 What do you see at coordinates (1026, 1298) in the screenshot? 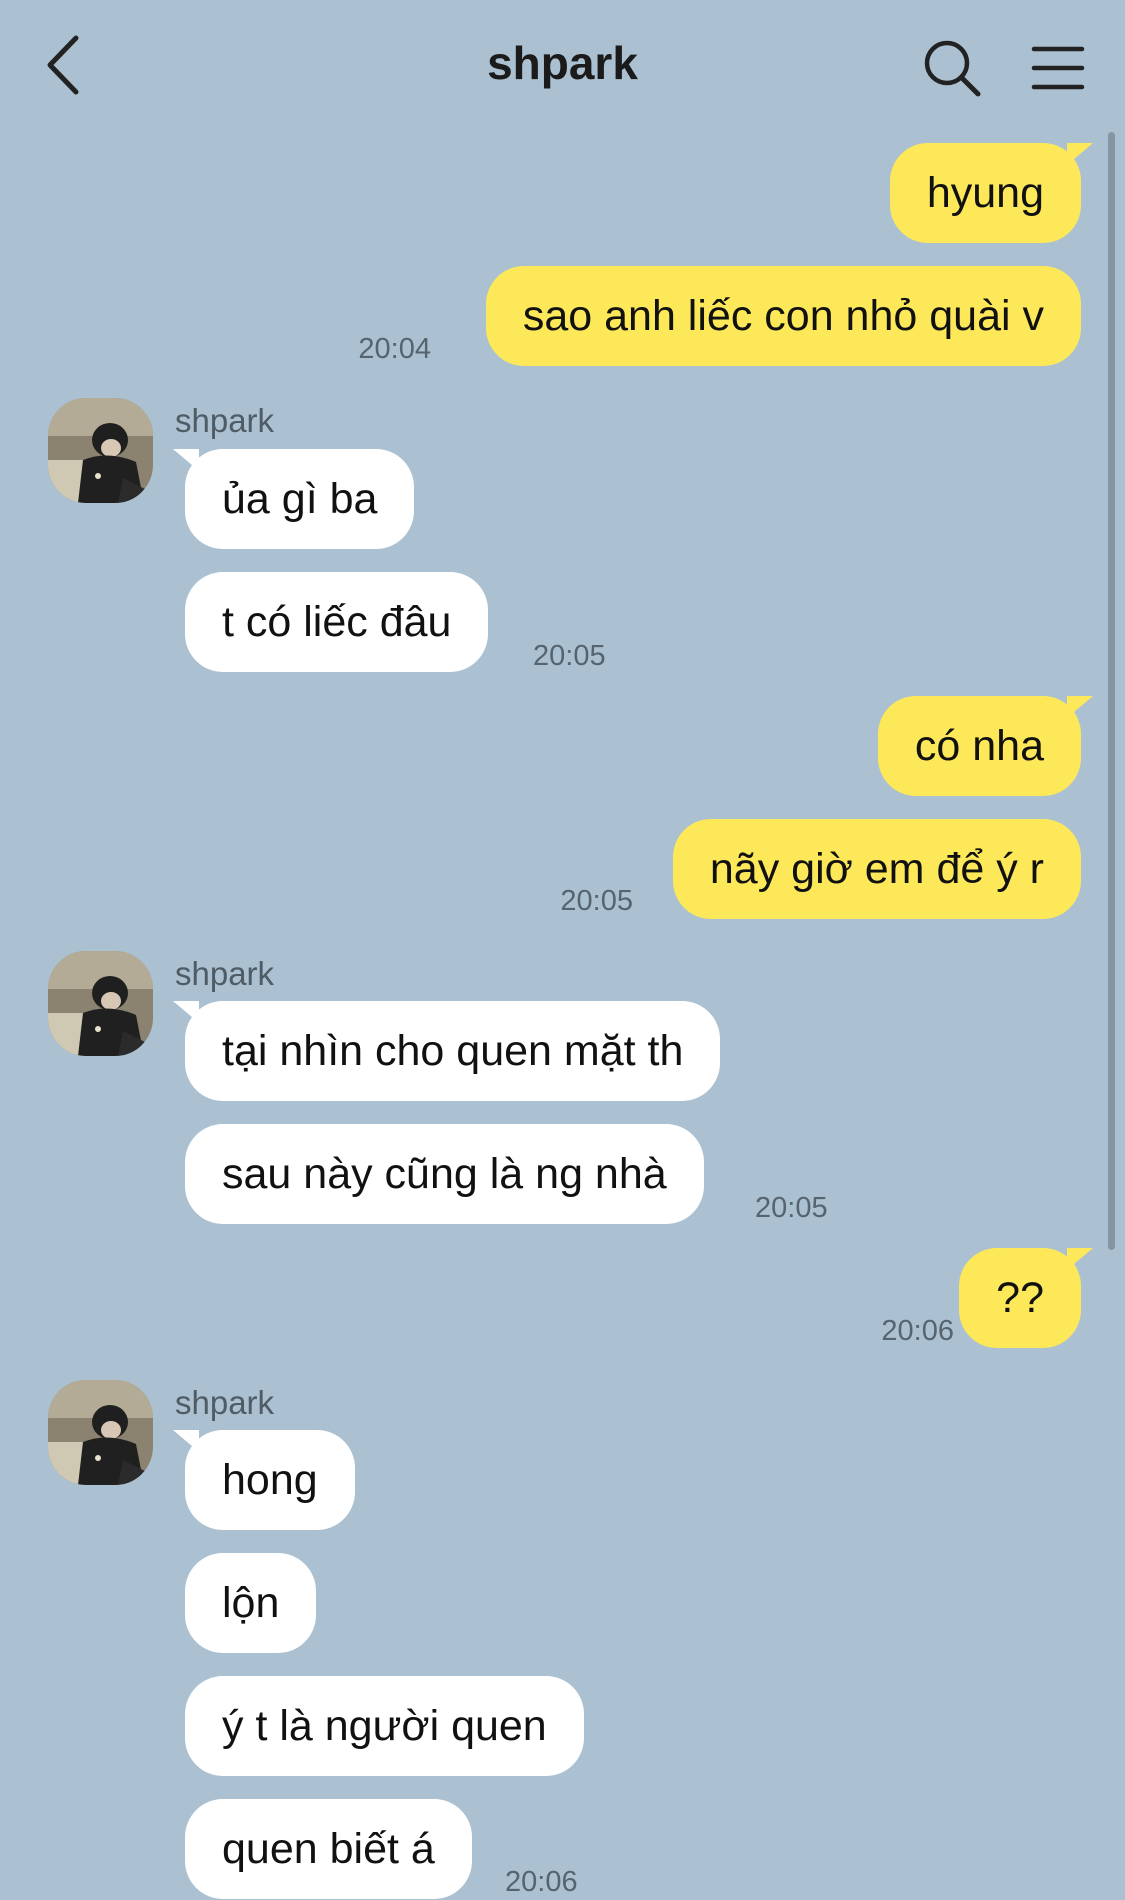
I see `my-message-bubble: ??` at bounding box center [1026, 1298].